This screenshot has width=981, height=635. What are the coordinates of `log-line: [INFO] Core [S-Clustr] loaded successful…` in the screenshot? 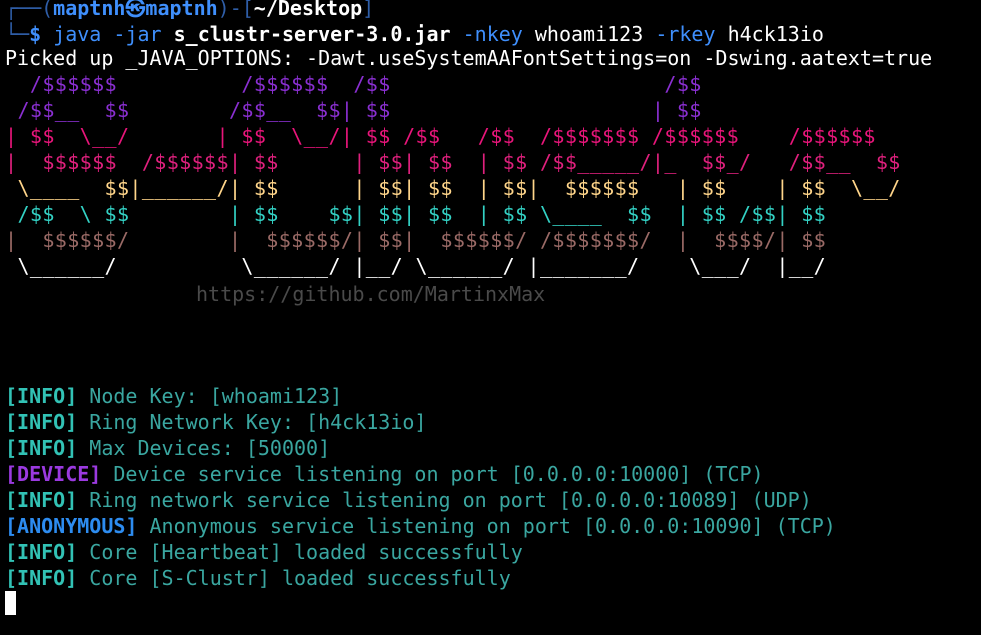 It's located at (258, 578).